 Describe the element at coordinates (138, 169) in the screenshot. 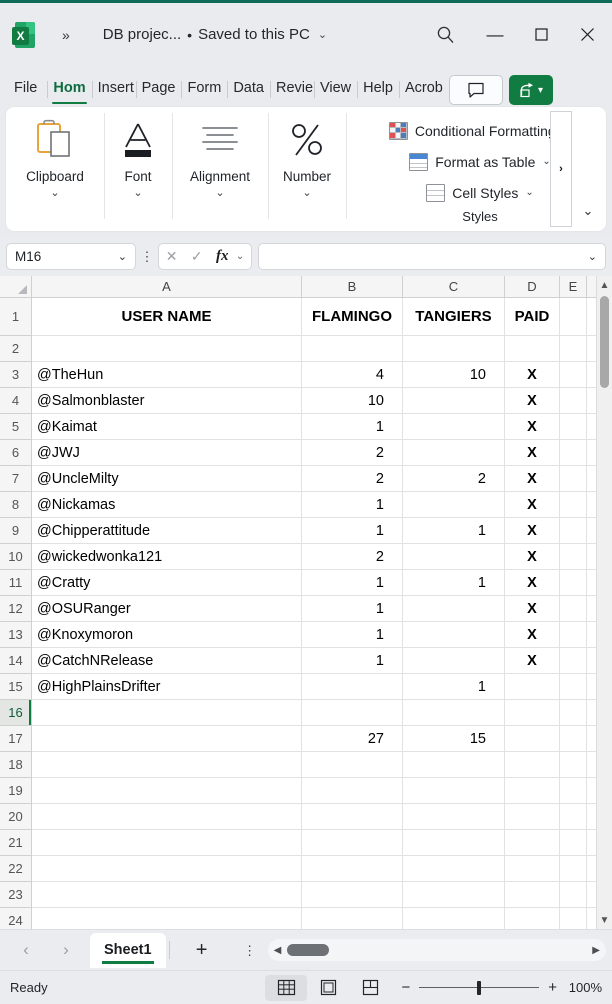

I see `ribbon-group-font: Font ⌄` at that location.